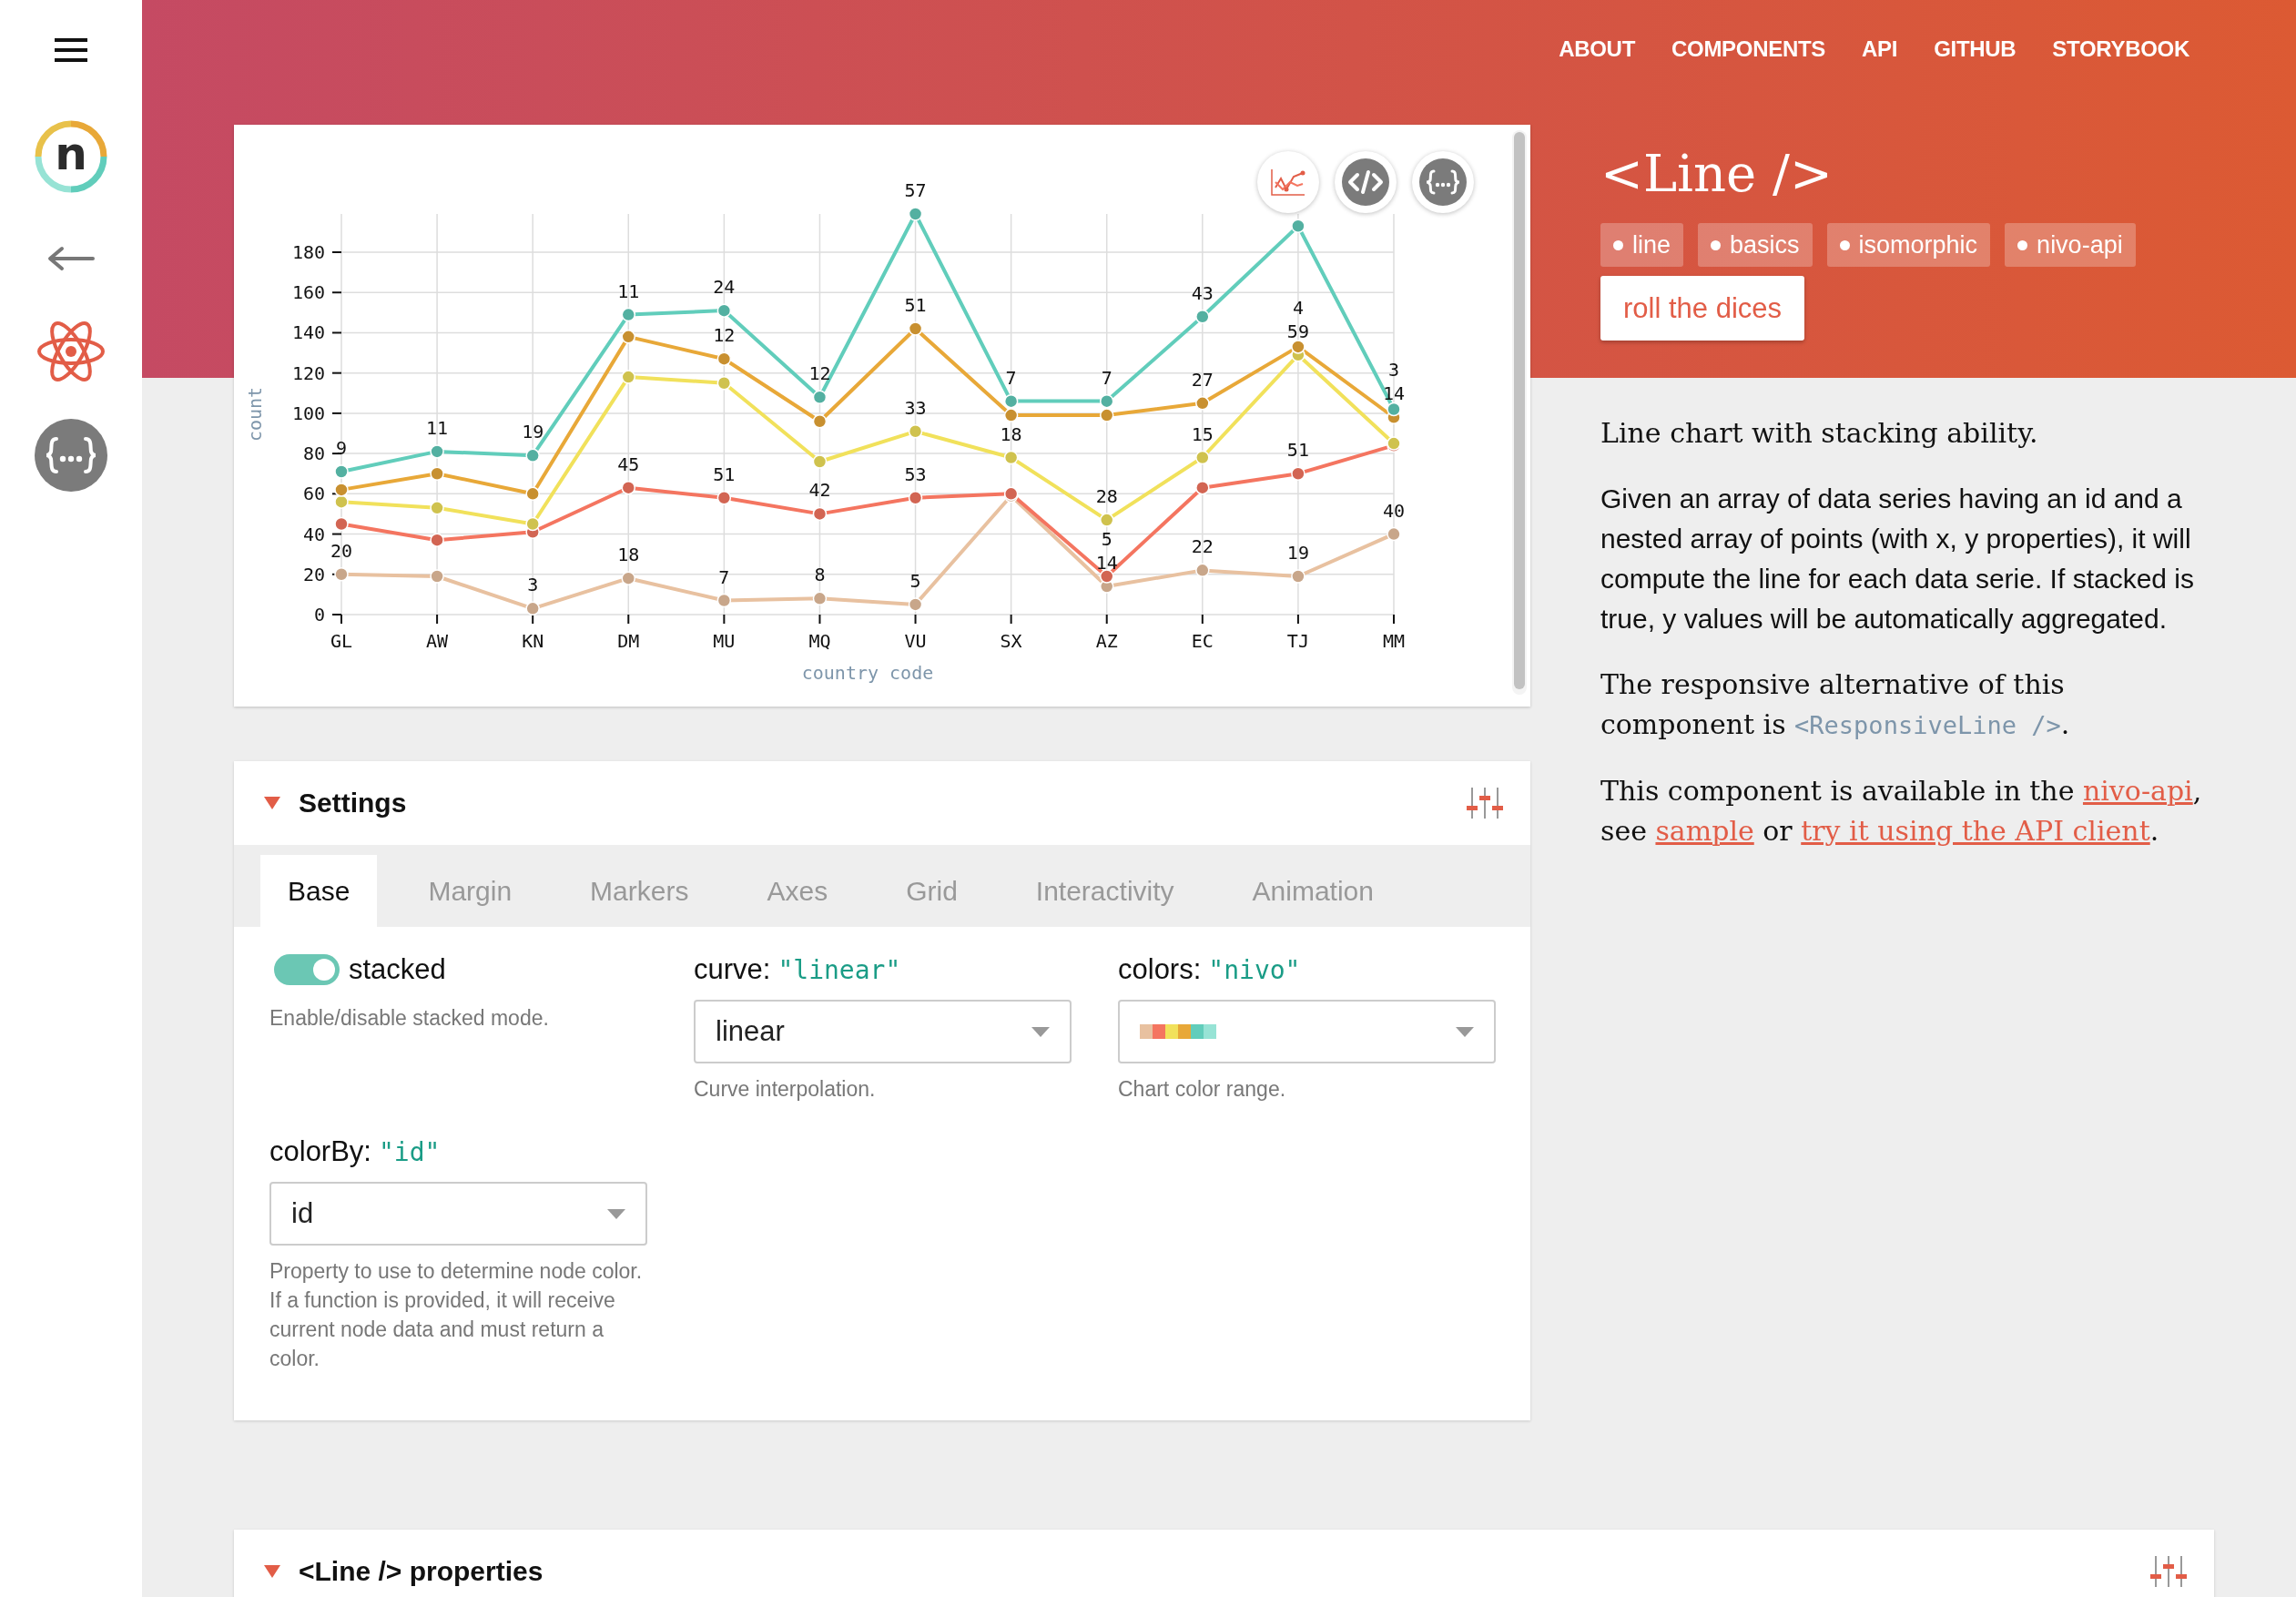 The image size is (2296, 1597). Describe the element at coordinates (458, 1214) in the screenshot. I see `select-field: id` at that location.